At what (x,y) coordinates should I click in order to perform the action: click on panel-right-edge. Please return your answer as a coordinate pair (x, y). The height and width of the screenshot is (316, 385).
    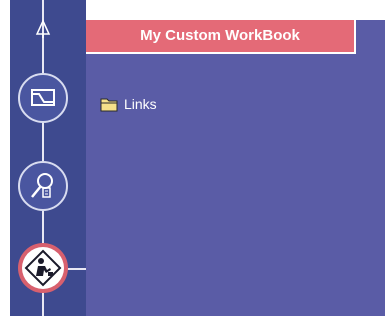
    Looking at the image, I should click on (375, 168).